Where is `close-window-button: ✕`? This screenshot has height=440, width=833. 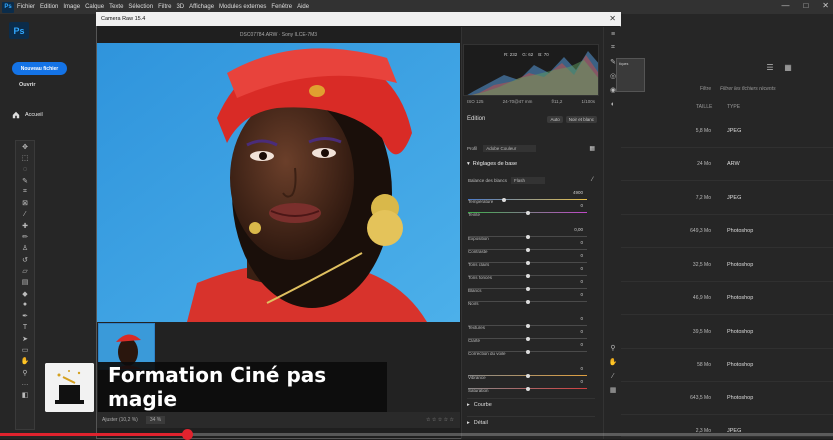 close-window-button: ✕ is located at coordinates (825, 5).